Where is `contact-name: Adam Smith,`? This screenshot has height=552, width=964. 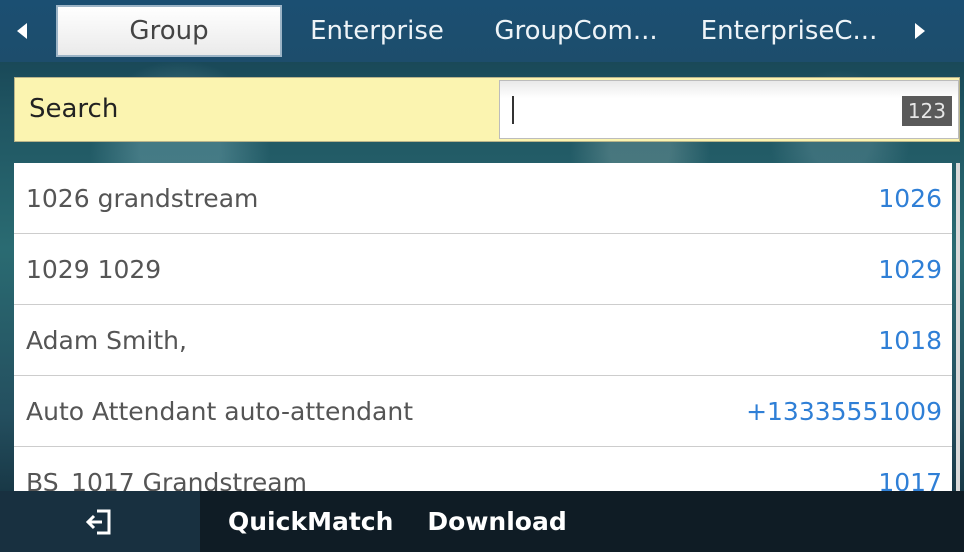 contact-name: Adam Smith, is located at coordinates (106, 340).